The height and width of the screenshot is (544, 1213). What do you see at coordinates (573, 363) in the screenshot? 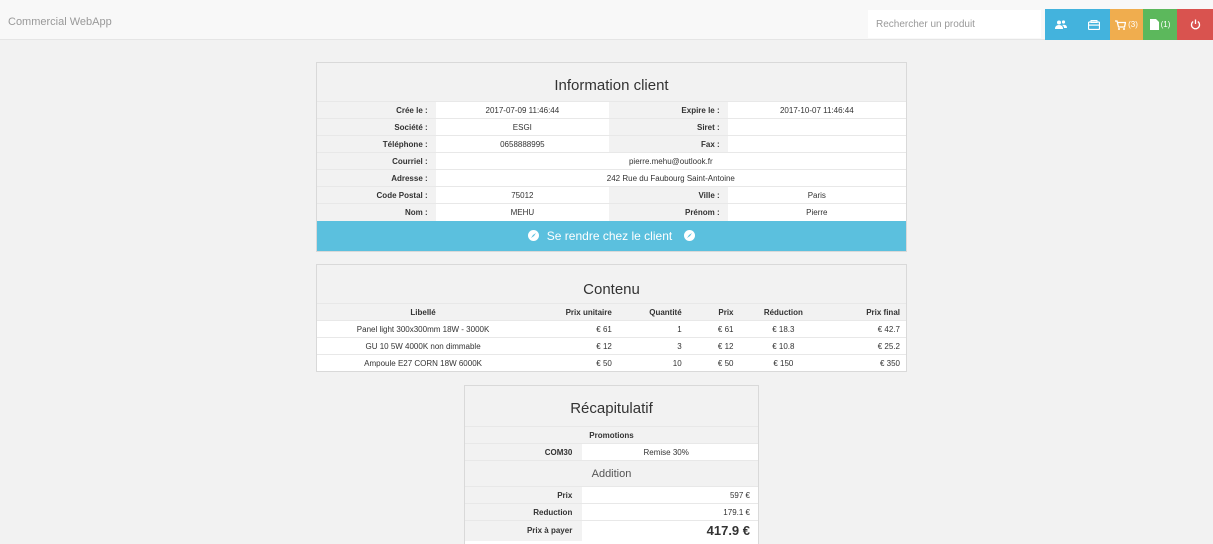
I see `cell-unit-price: € 50` at bounding box center [573, 363].